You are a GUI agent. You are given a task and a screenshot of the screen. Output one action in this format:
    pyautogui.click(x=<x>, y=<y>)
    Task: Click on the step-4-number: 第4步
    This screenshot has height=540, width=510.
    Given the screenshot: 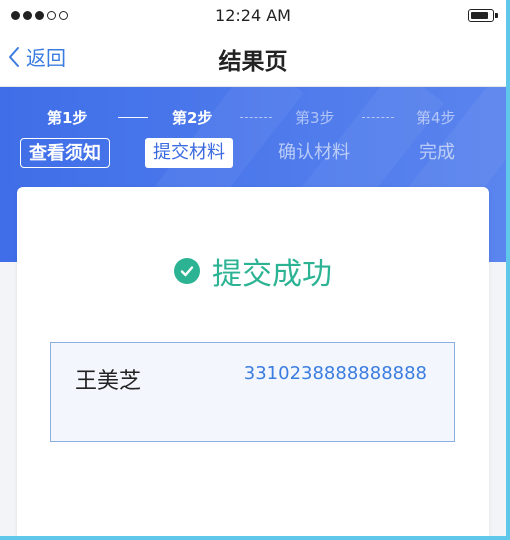 What is the action you would take?
    pyautogui.click(x=436, y=118)
    